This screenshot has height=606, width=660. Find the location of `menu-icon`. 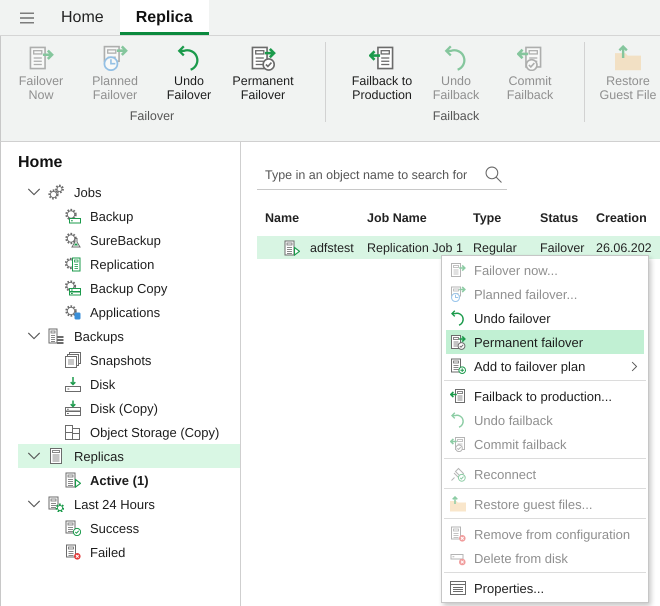

menu-icon is located at coordinates (27, 17).